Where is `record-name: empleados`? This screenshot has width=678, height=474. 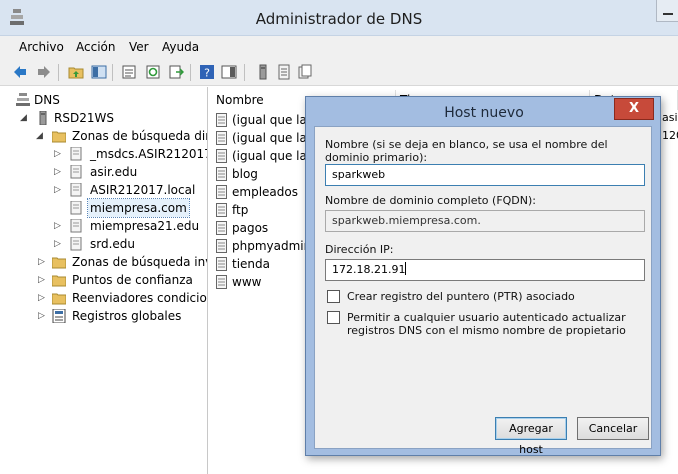
record-name: empleados is located at coordinates (265, 192).